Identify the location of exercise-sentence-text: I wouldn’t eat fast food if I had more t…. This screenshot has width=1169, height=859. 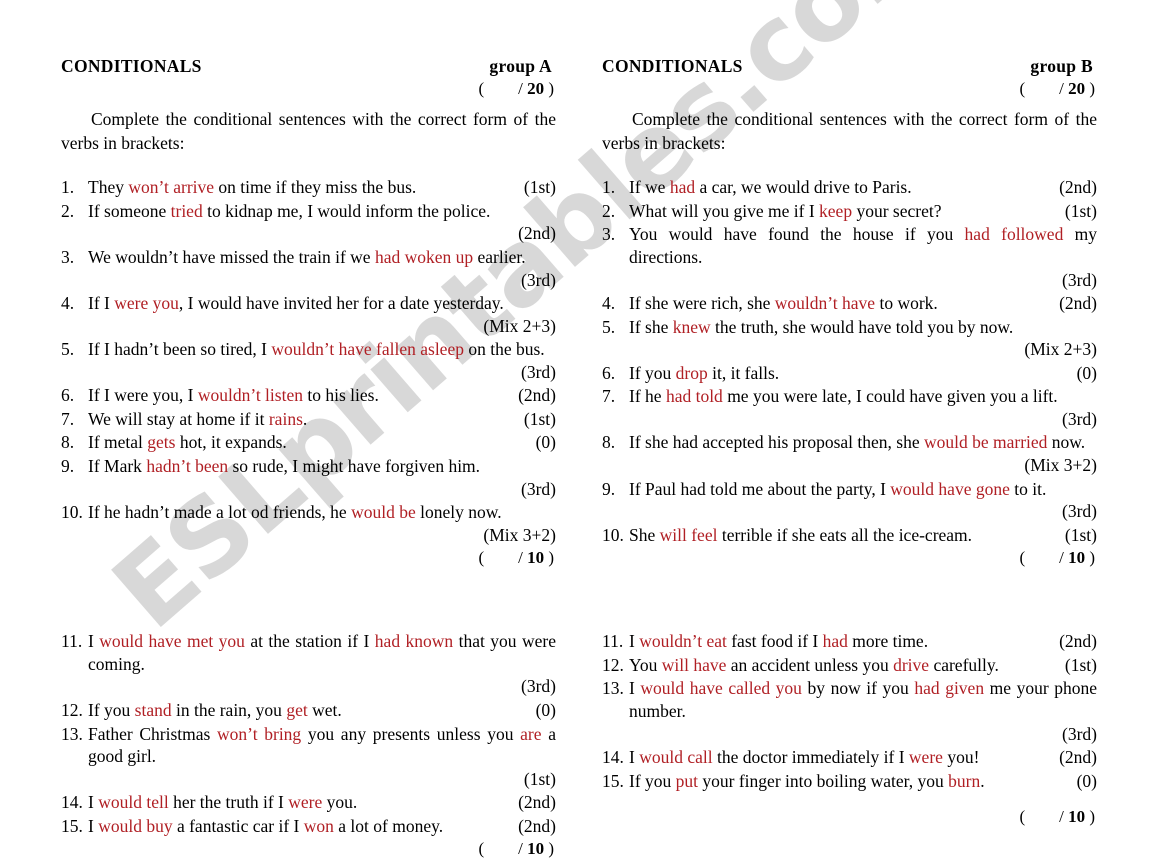
(779, 641).